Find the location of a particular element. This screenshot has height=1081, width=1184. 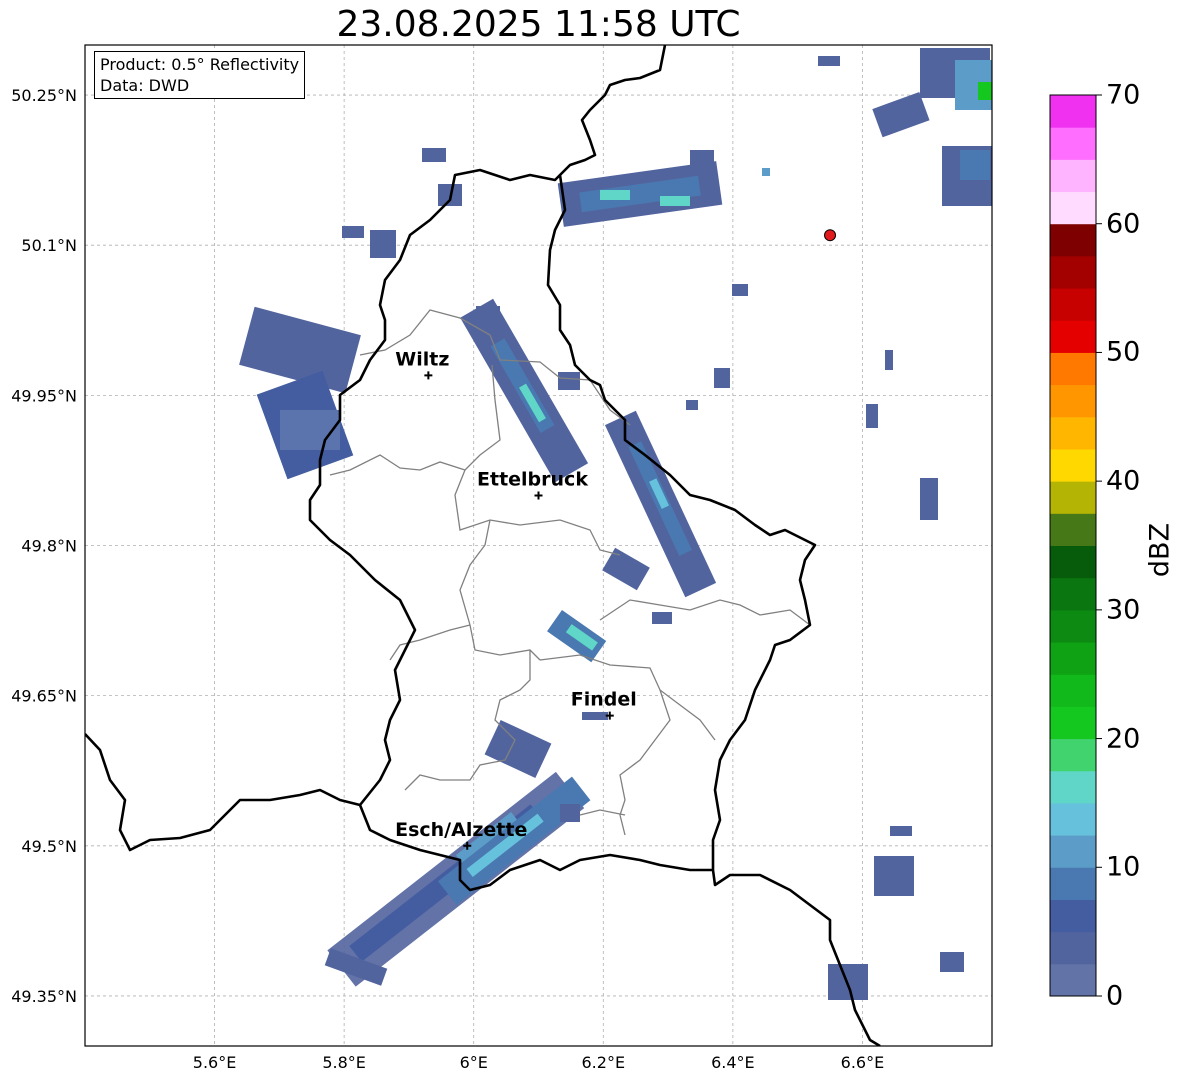

lat-tick-label: 49.8°N is located at coordinates (49, 546).